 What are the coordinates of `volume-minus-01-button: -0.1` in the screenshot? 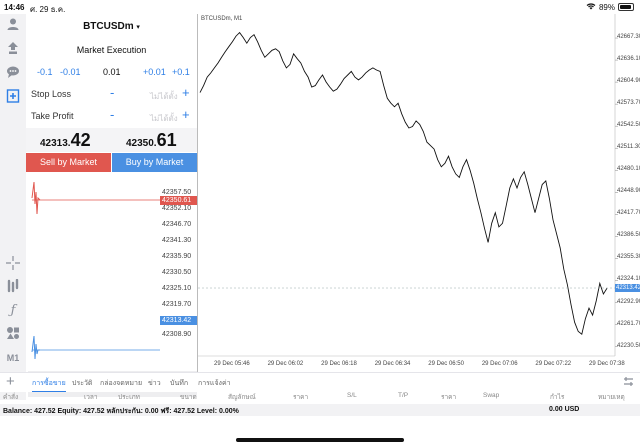 It's located at (45, 72).